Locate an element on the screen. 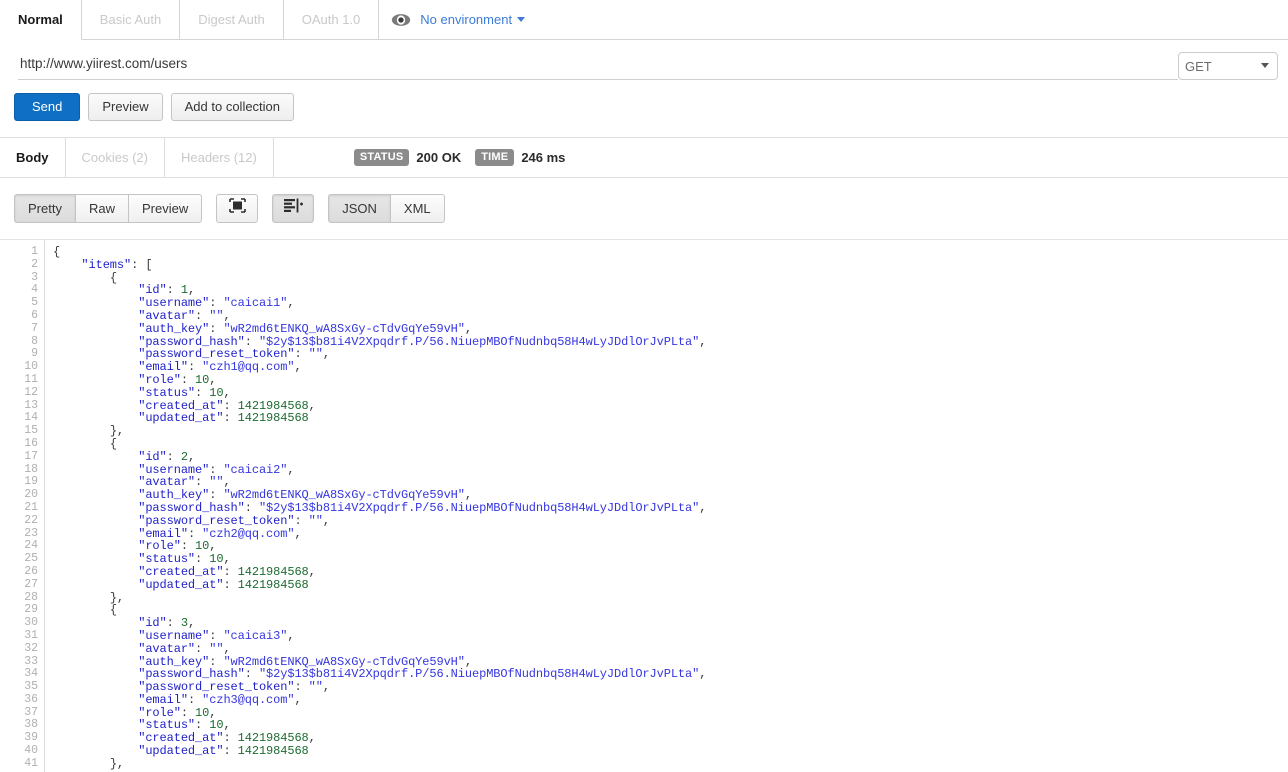  language-button-group: JSON XML is located at coordinates (386, 208).